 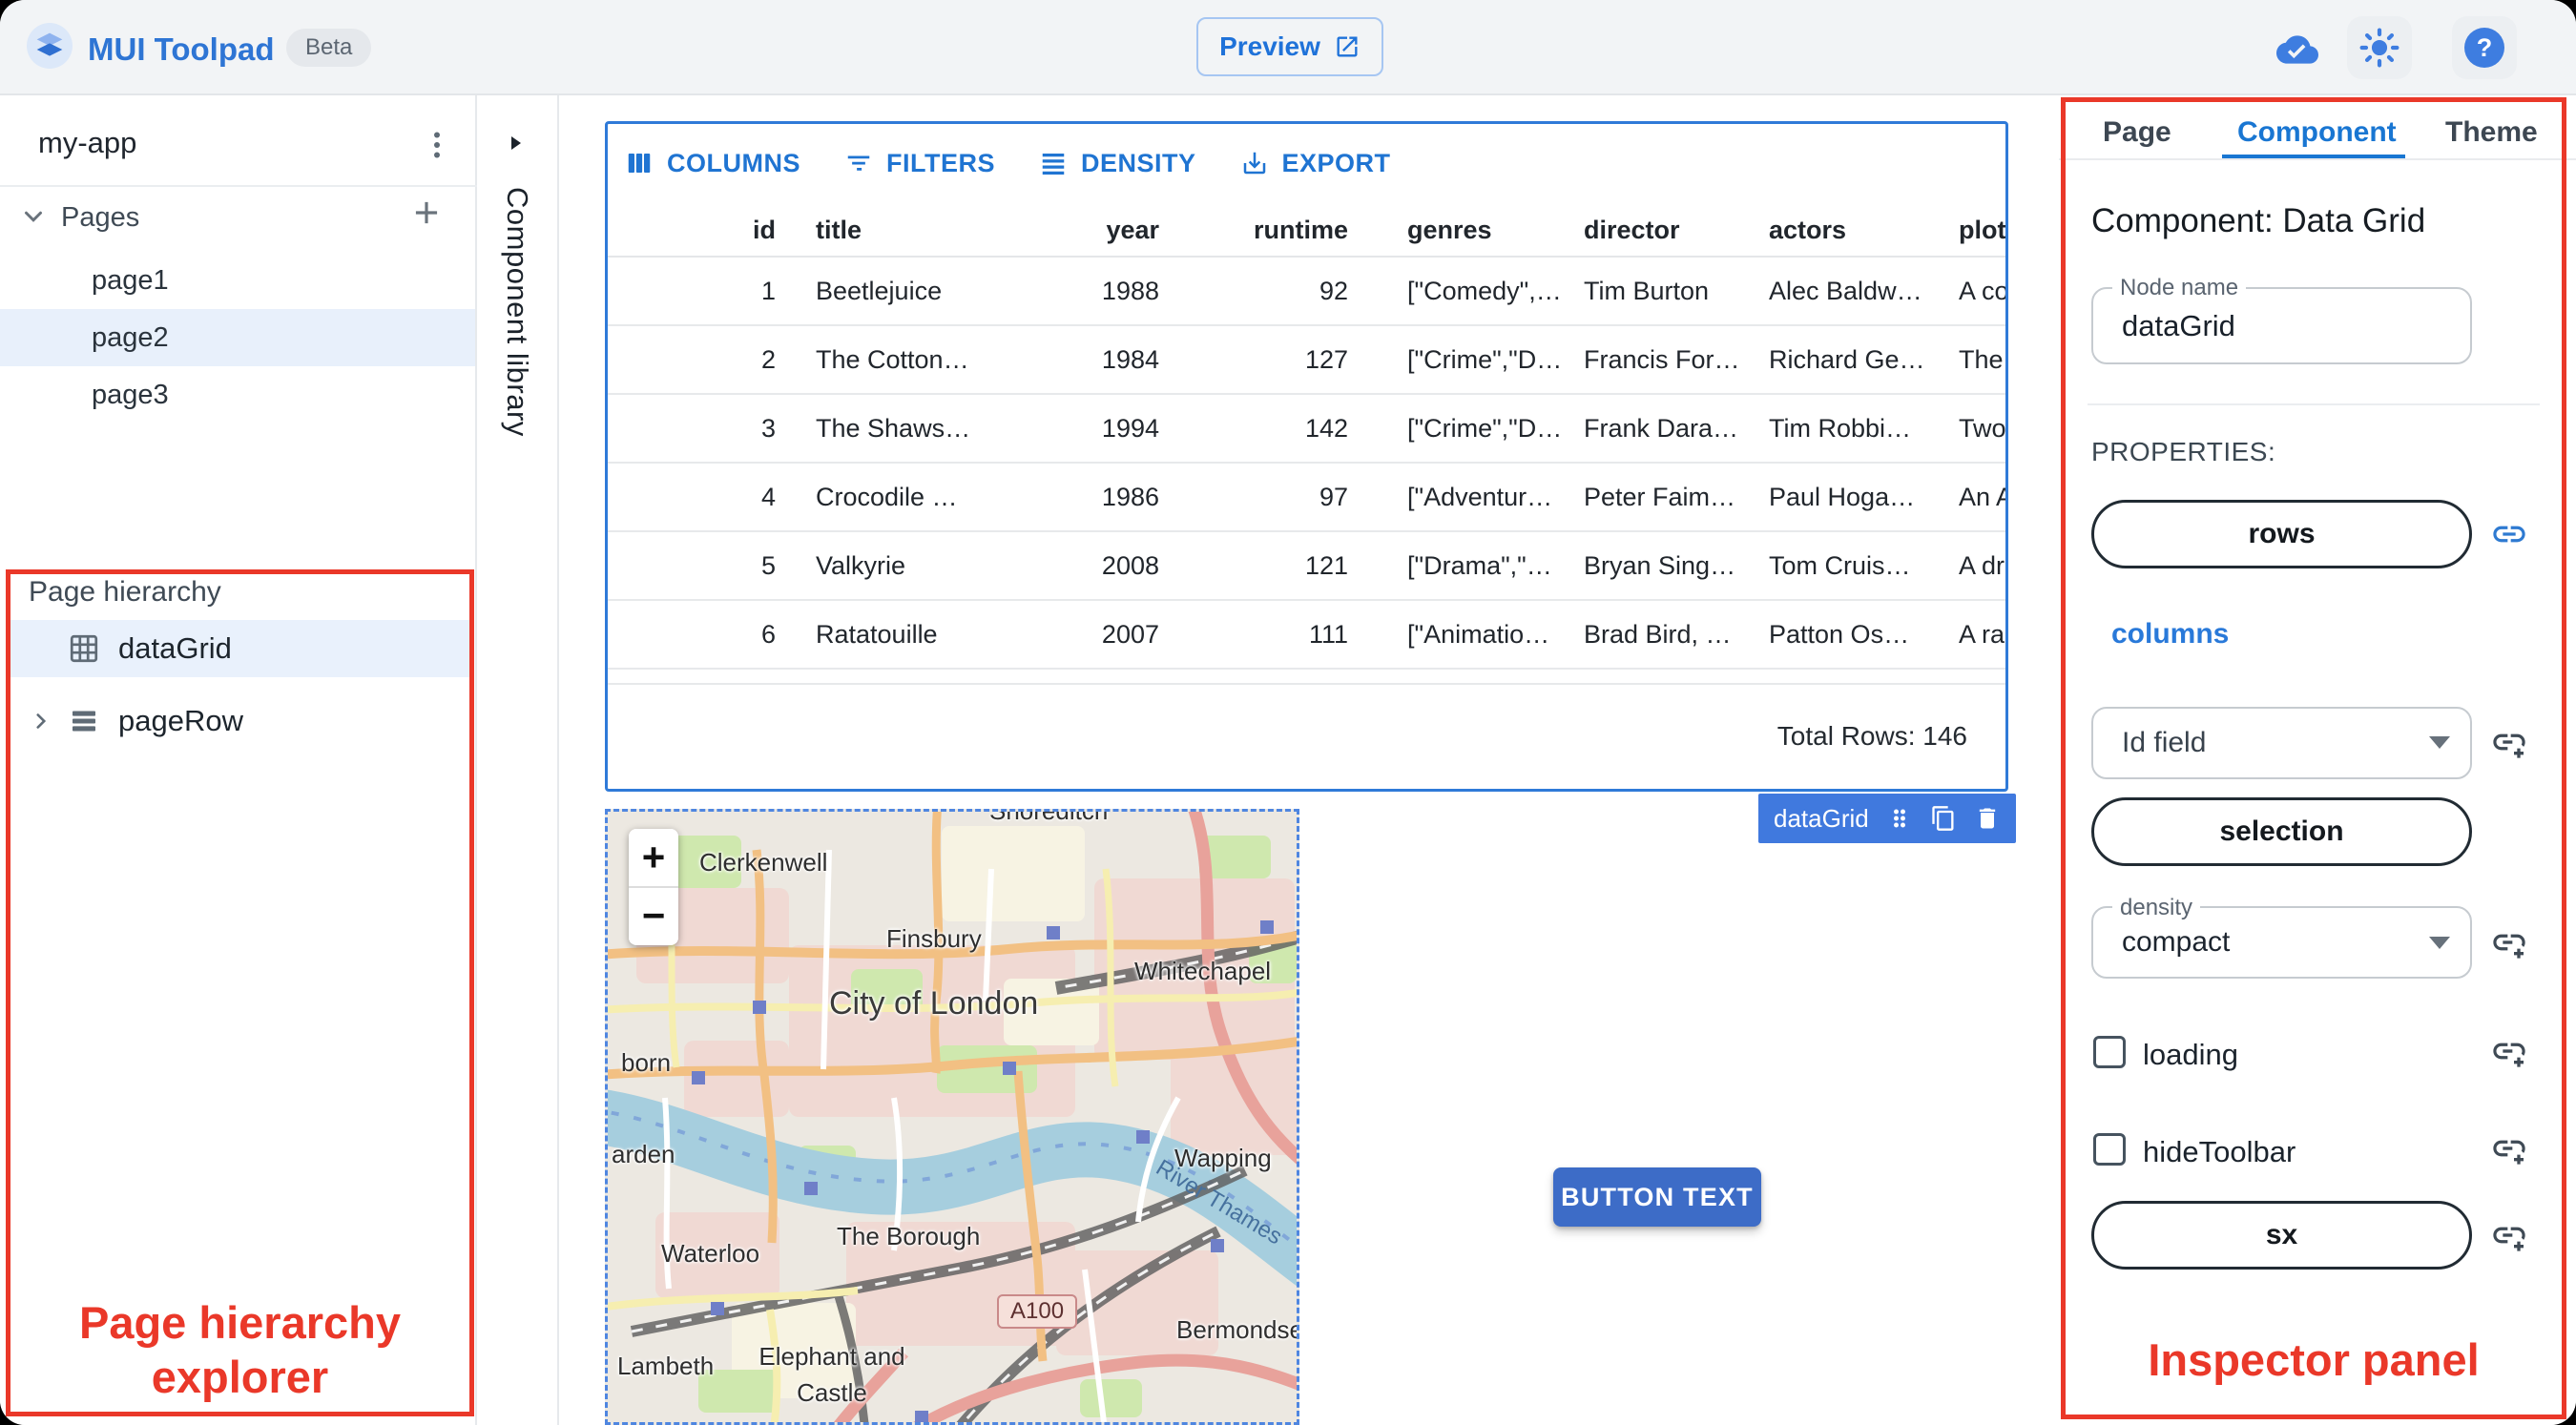 What do you see at coordinates (1983, 496) in the screenshot?
I see `cell-plot: An A` at bounding box center [1983, 496].